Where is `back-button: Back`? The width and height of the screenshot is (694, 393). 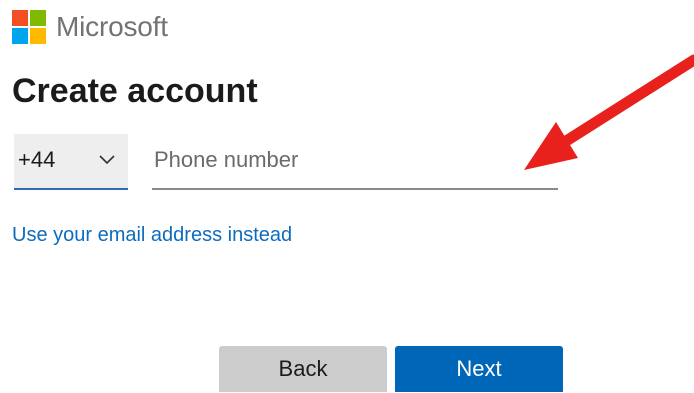
back-button: Back is located at coordinates (303, 369).